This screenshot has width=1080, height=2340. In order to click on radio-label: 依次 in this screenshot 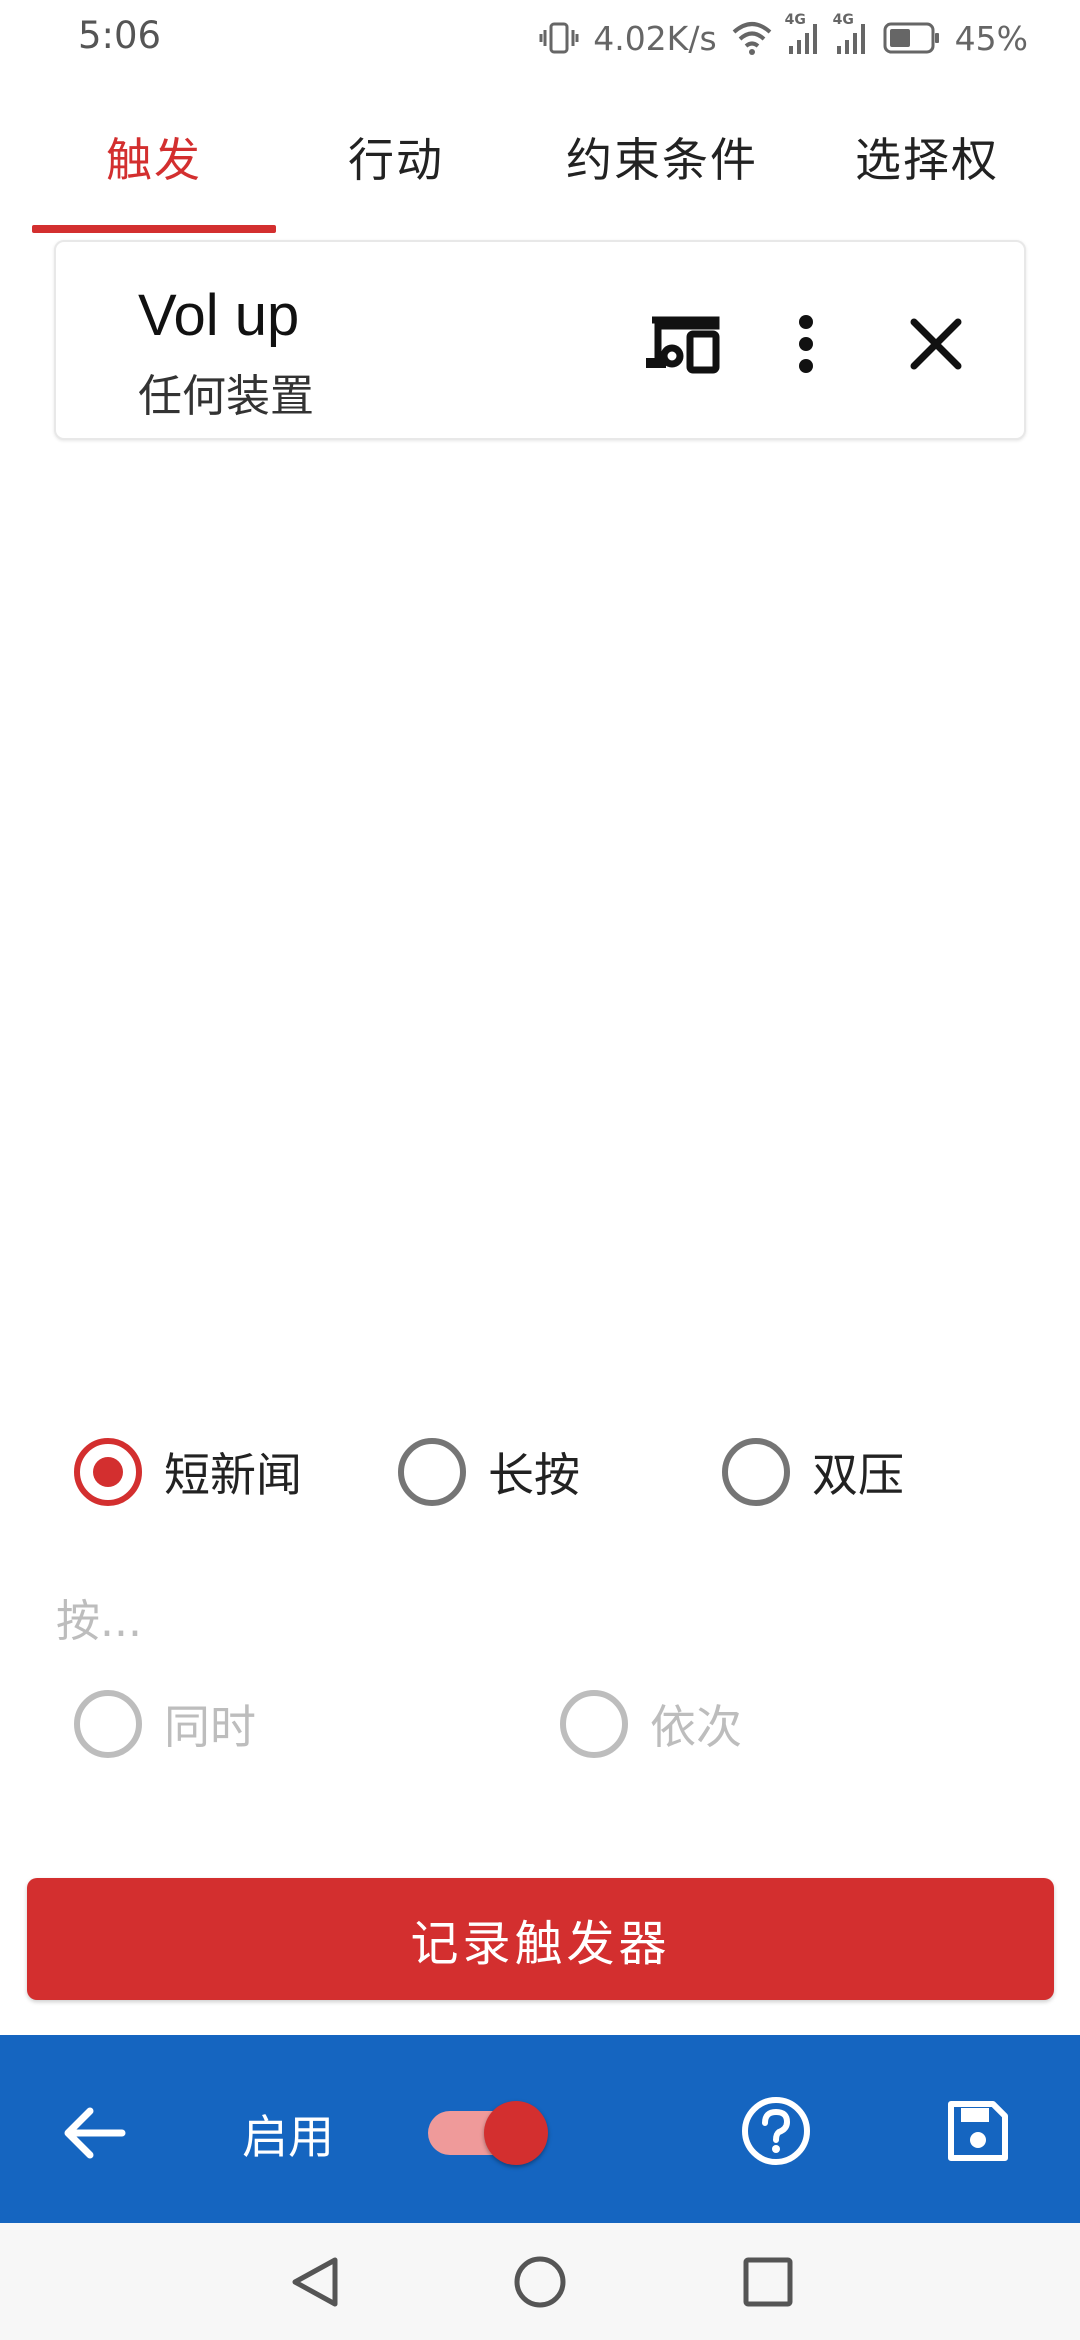, I will do `click(696, 1727)`.